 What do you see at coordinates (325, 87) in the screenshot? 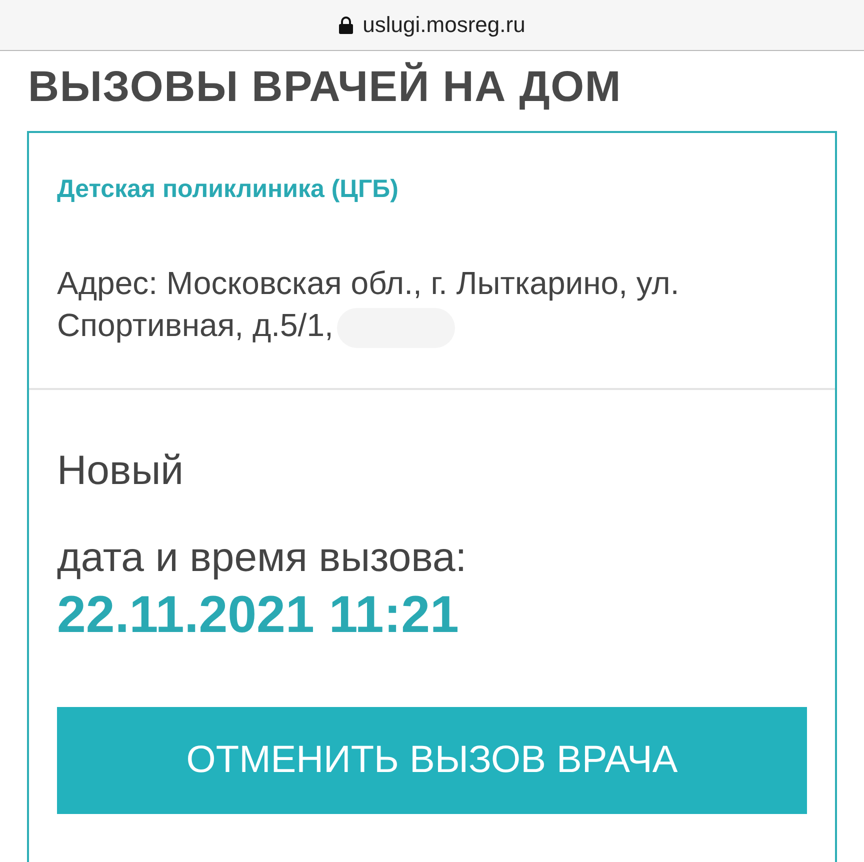
I see `page-title: ВЫЗОВЫ ВРАЧЕЙ НА ДОМ` at bounding box center [325, 87].